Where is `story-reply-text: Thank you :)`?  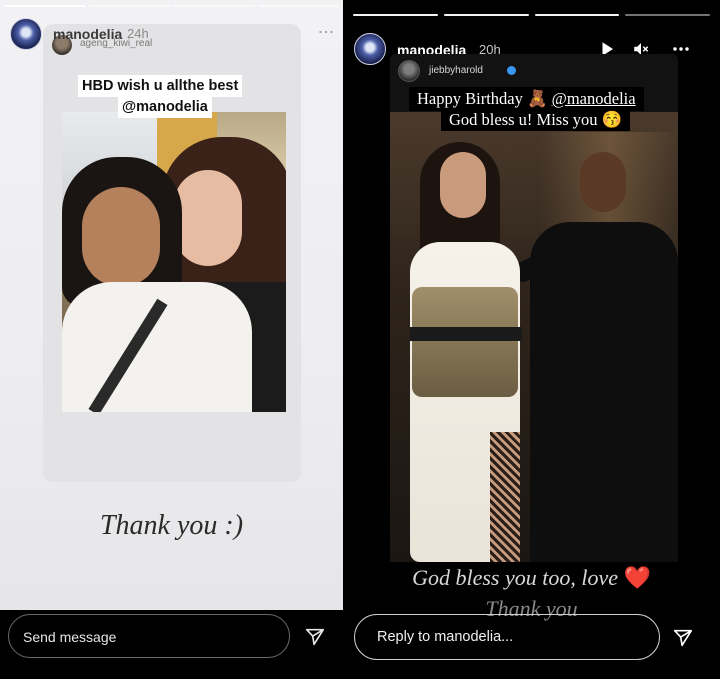 story-reply-text: Thank you :) is located at coordinates (171, 525).